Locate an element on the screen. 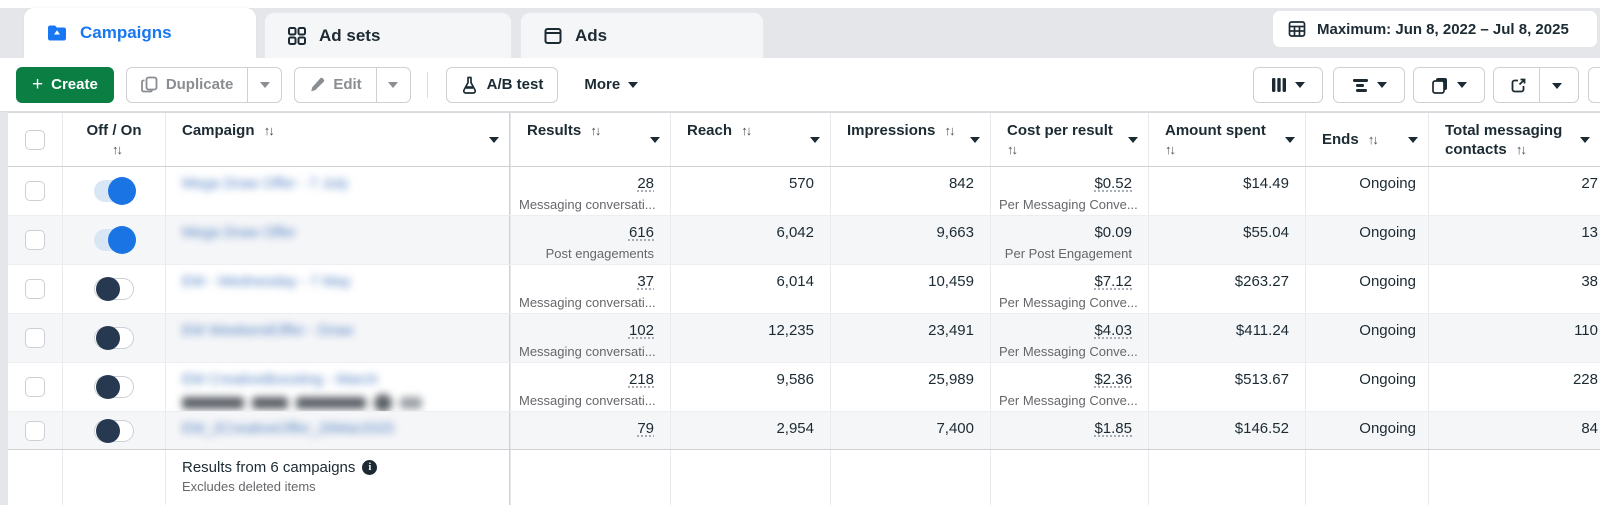  sort-icon: ↑↓ is located at coordinates (1012, 149).